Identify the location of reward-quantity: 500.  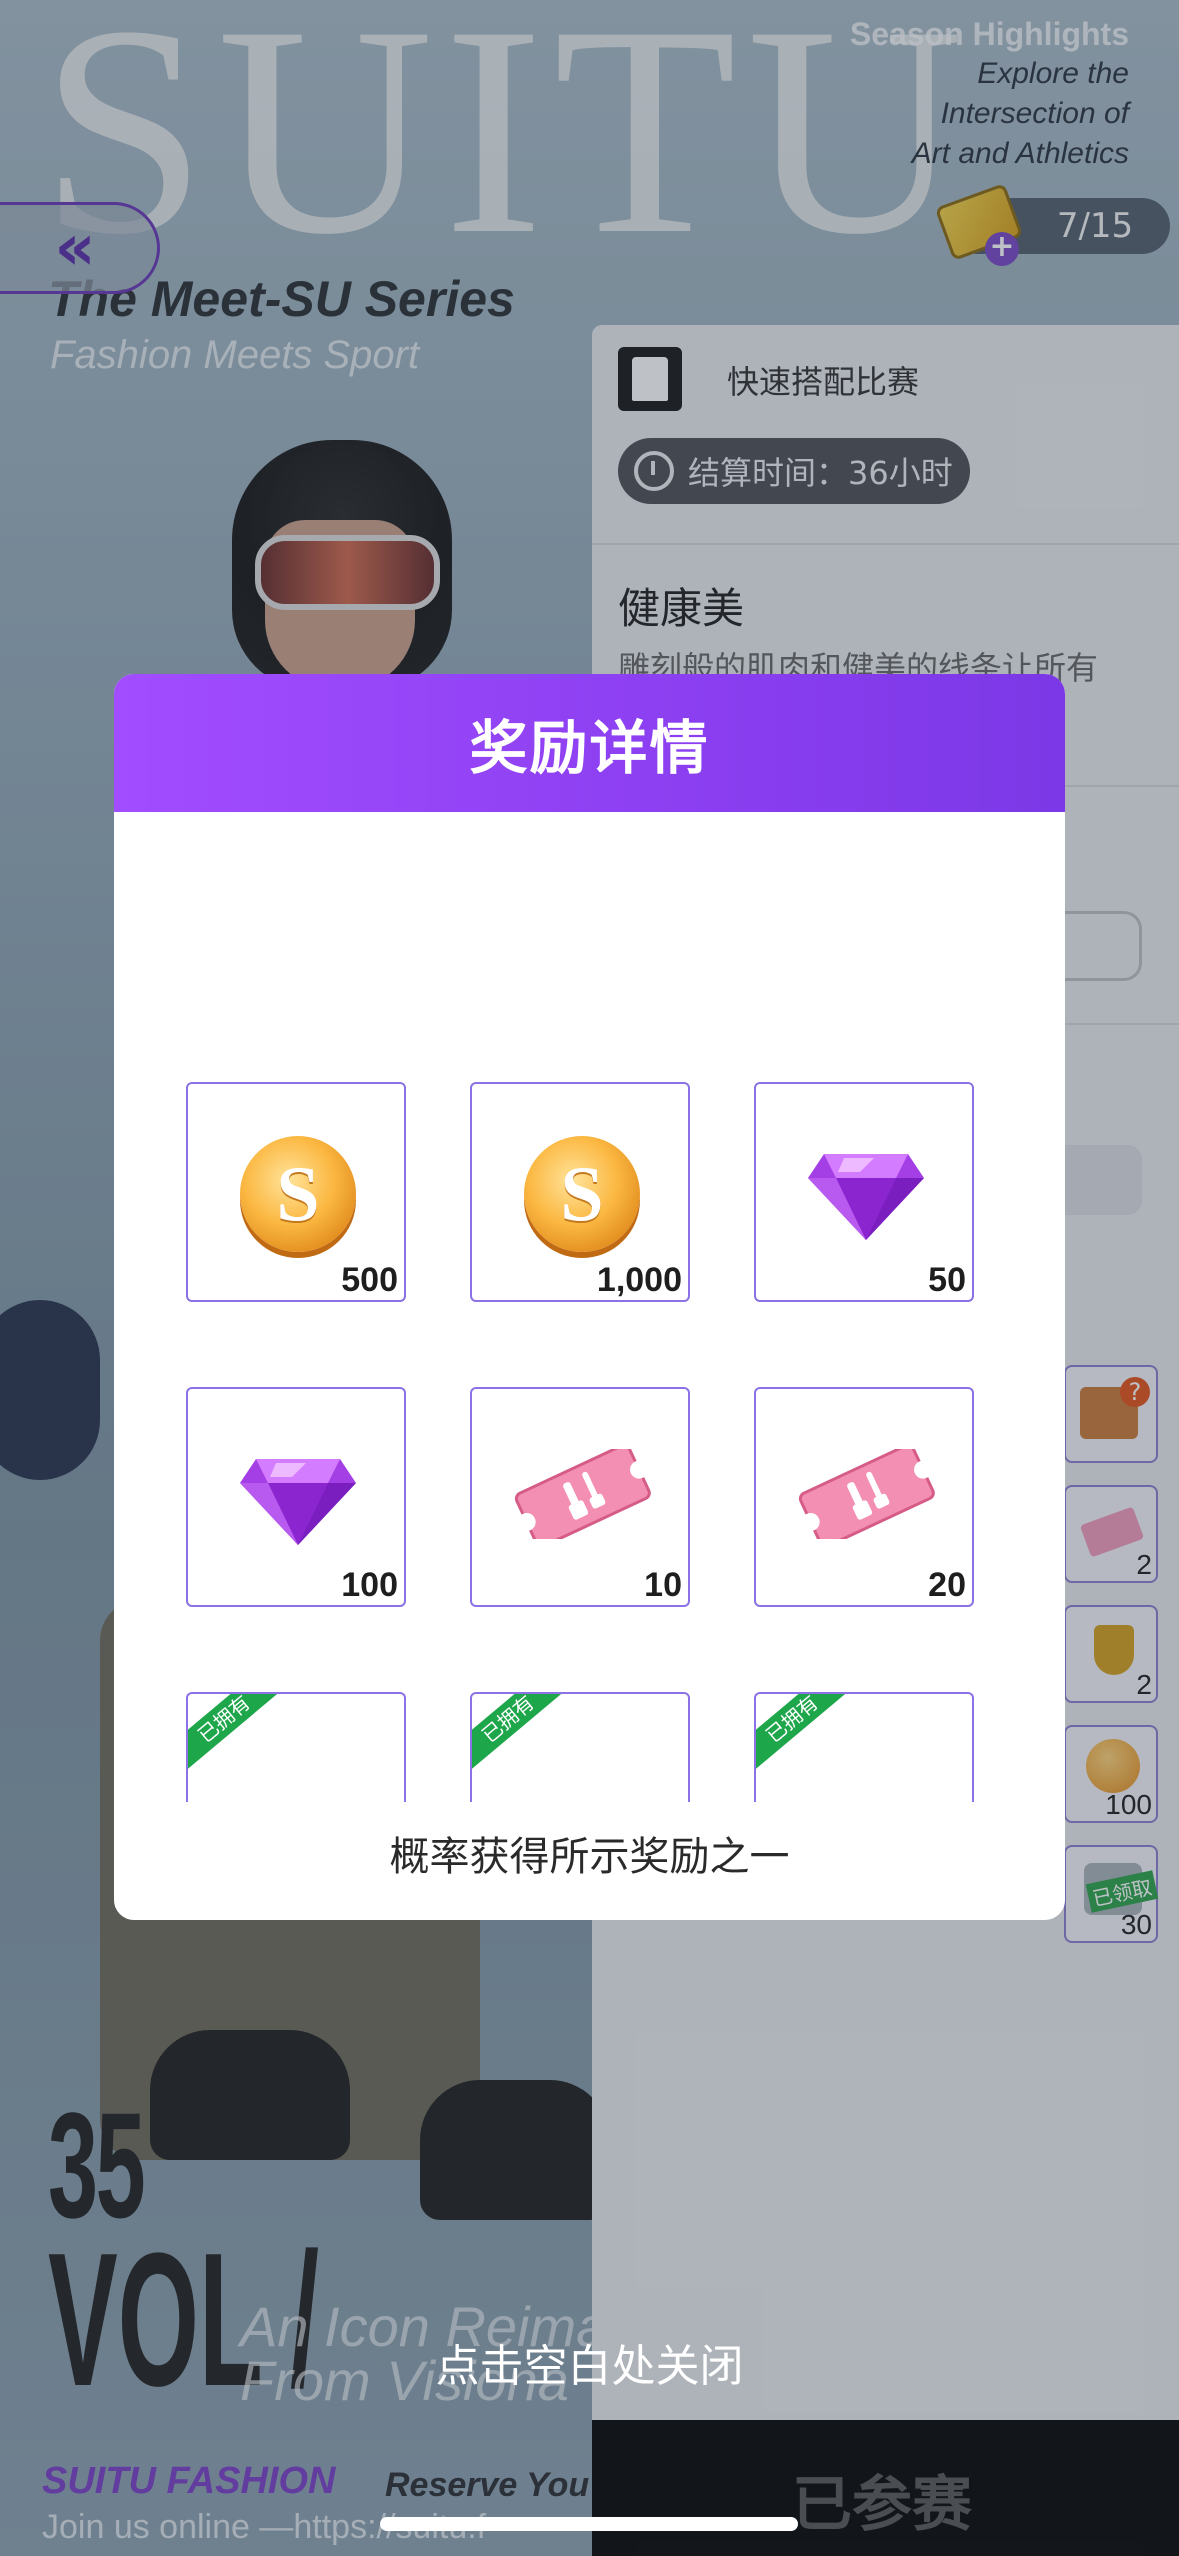
(369, 1280).